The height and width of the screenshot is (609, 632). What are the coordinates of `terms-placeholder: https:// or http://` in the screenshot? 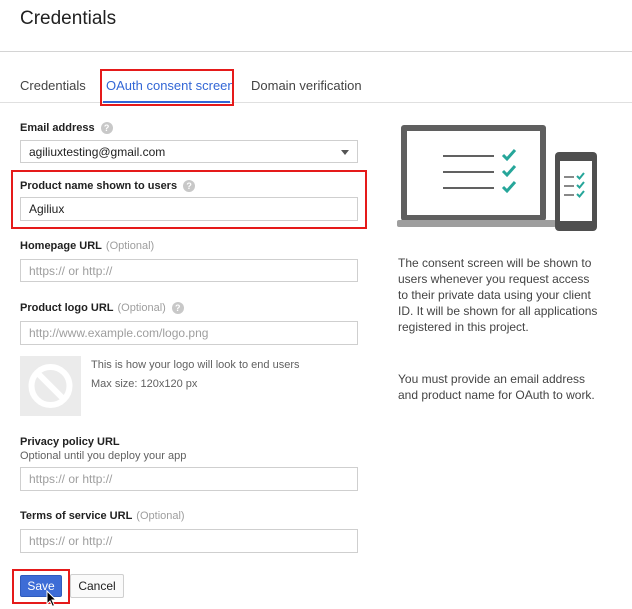 It's located at (71, 541).